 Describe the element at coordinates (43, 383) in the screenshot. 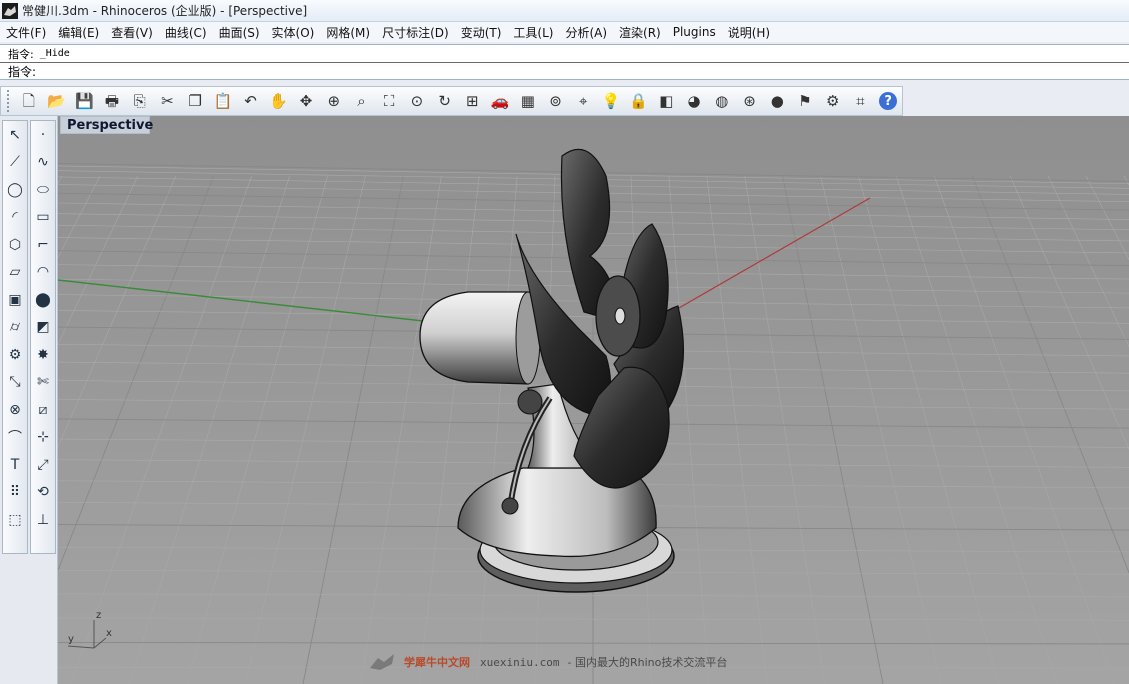

I see `trim-icon: ✄` at that location.